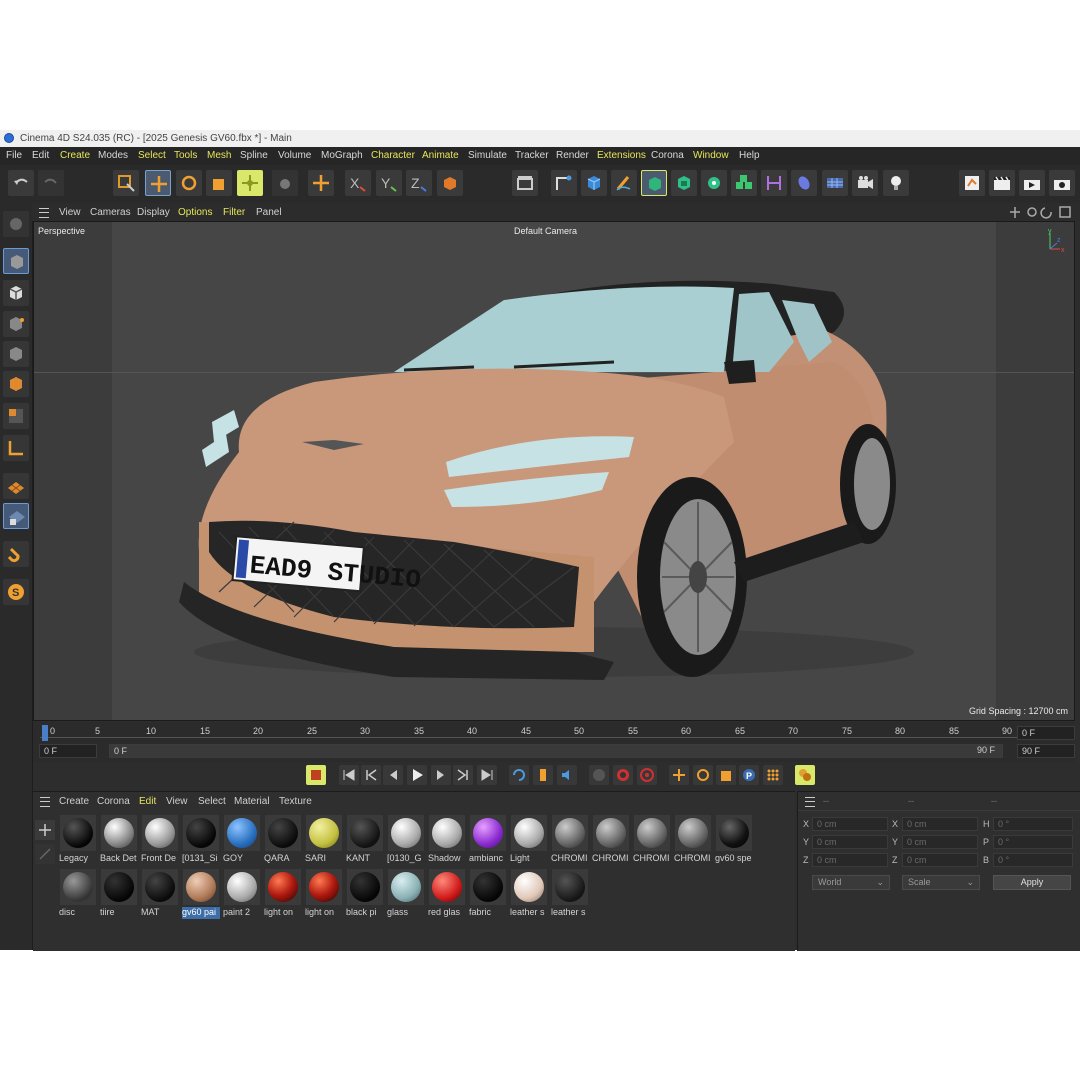 The height and width of the screenshot is (1080, 1080). What do you see at coordinates (972, 183) in the screenshot?
I see `render-settings-icon` at bounding box center [972, 183].